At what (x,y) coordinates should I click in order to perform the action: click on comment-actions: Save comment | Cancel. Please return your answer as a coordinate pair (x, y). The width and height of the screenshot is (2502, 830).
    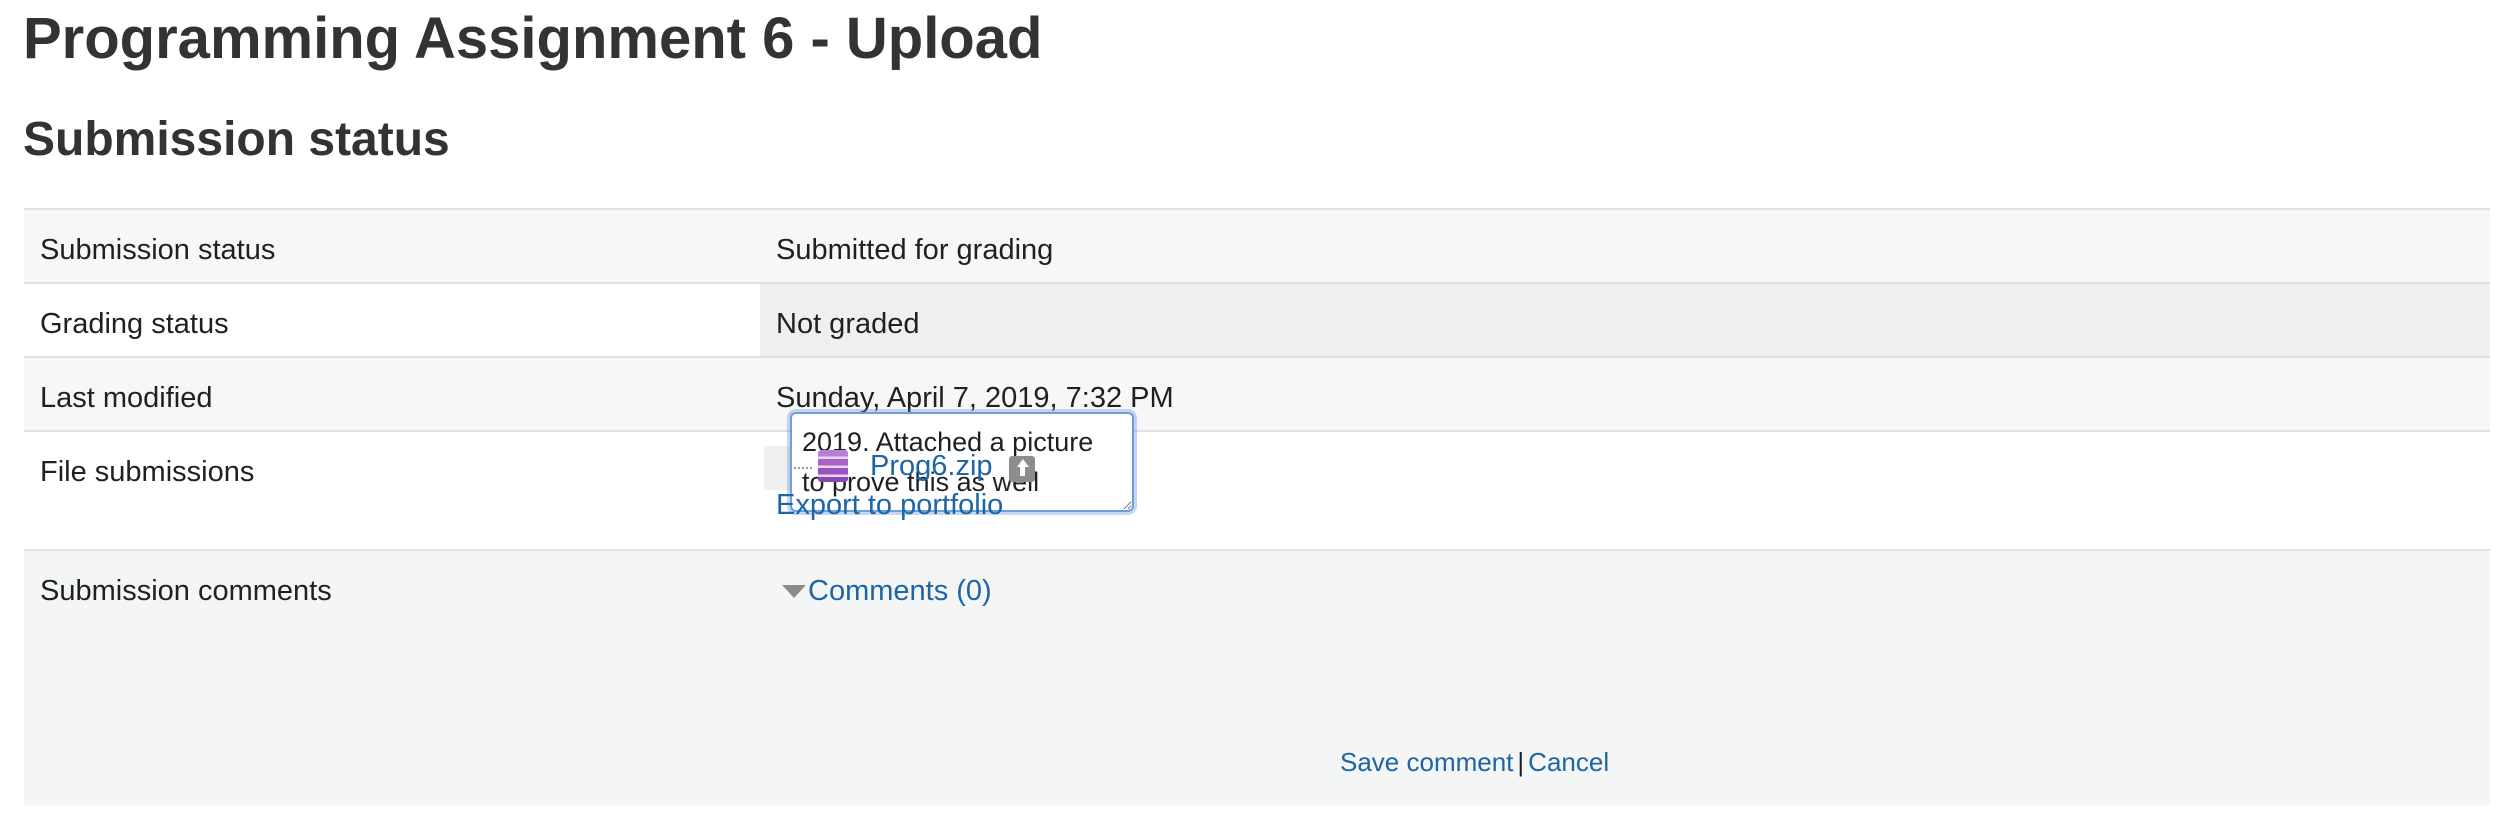
    Looking at the image, I should click on (1474, 762).